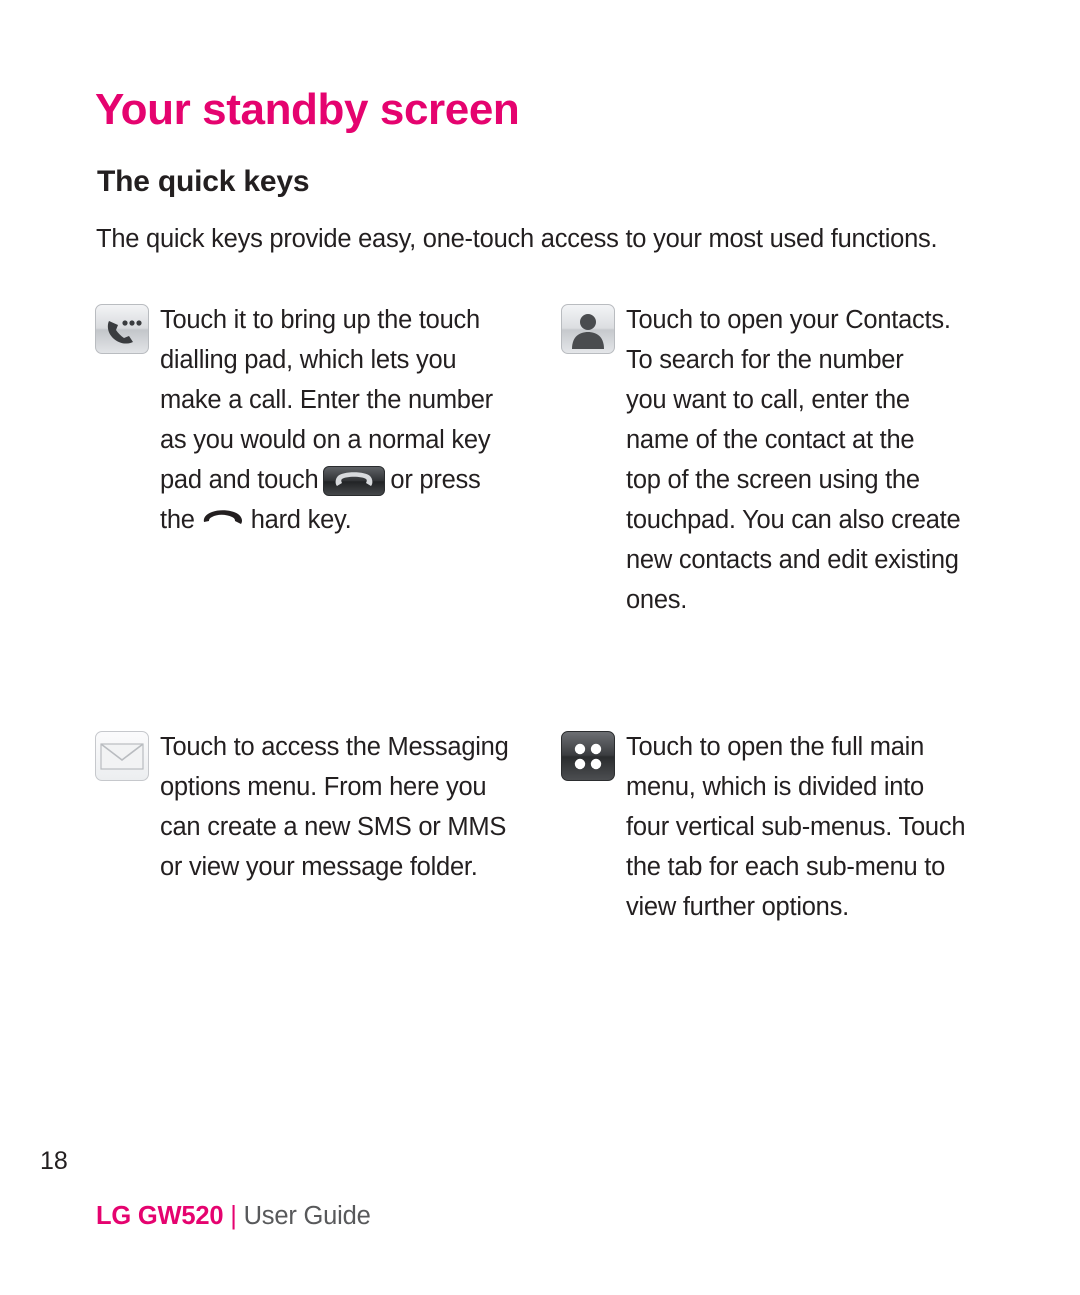 Image resolution: width=1080 pixels, height=1295 pixels. I want to click on call-line-6: the hard key., so click(350, 520).